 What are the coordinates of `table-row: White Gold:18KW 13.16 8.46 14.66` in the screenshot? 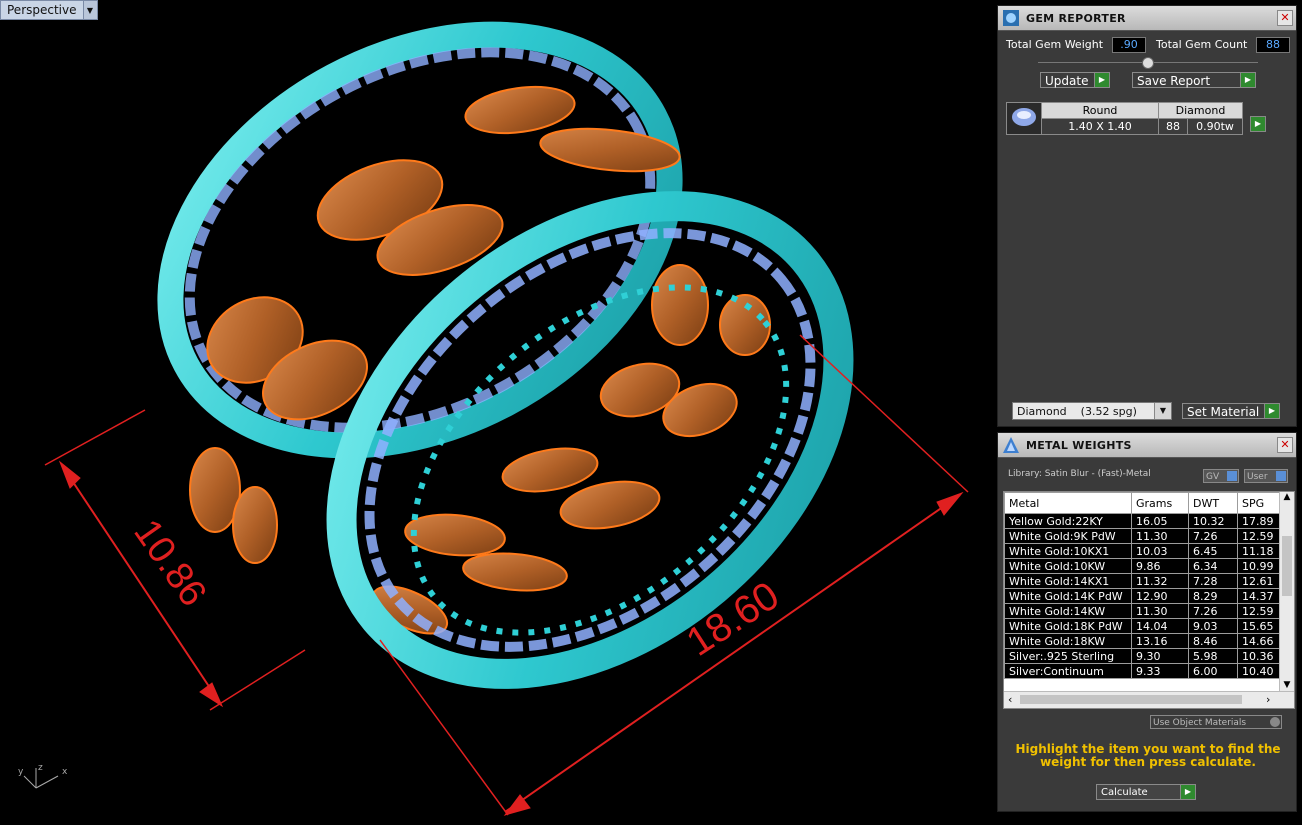 It's located at (1145, 641).